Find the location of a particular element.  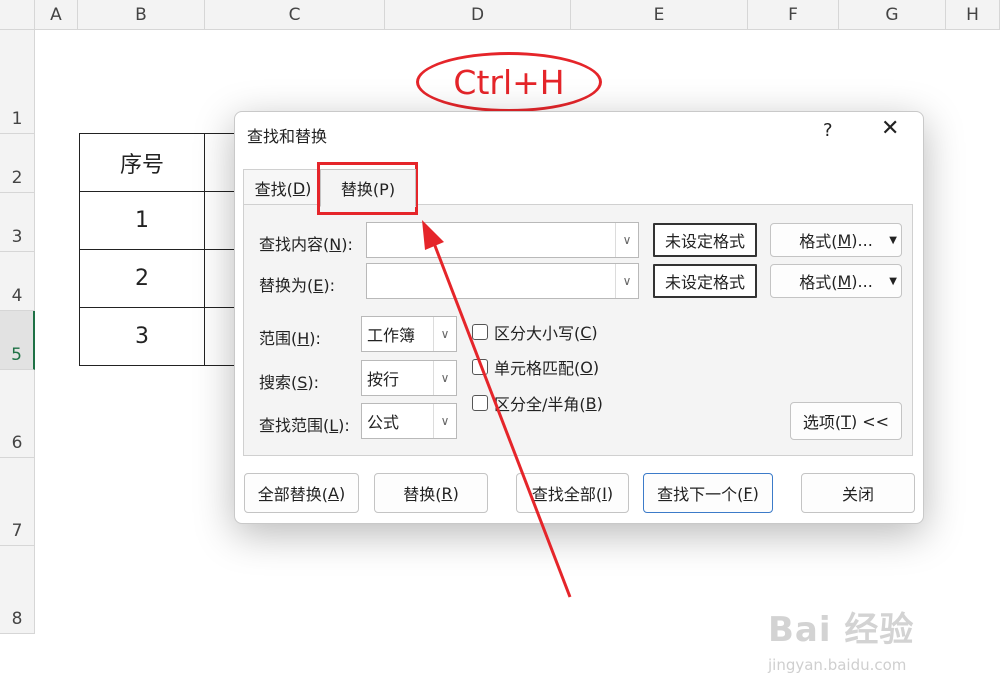

help-icon: ? is located at coordinates (828, 130).